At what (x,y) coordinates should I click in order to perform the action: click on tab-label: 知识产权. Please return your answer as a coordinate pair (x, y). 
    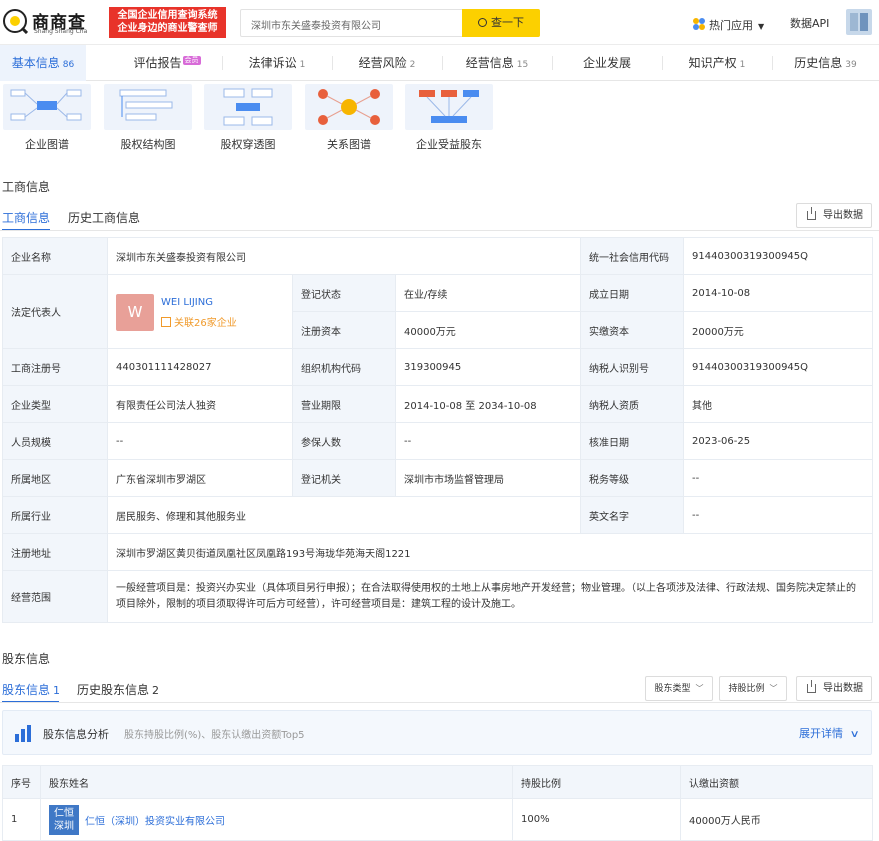
    Looking at the image, I should click on (712, 63).